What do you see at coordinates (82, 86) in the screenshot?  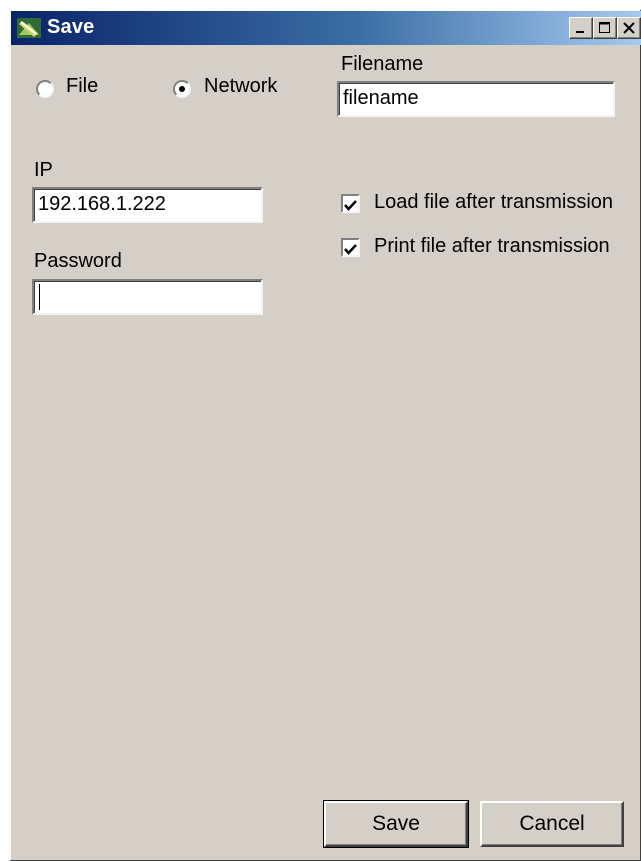 I see `radio-file-label: File` at bounding box center [82, 86].